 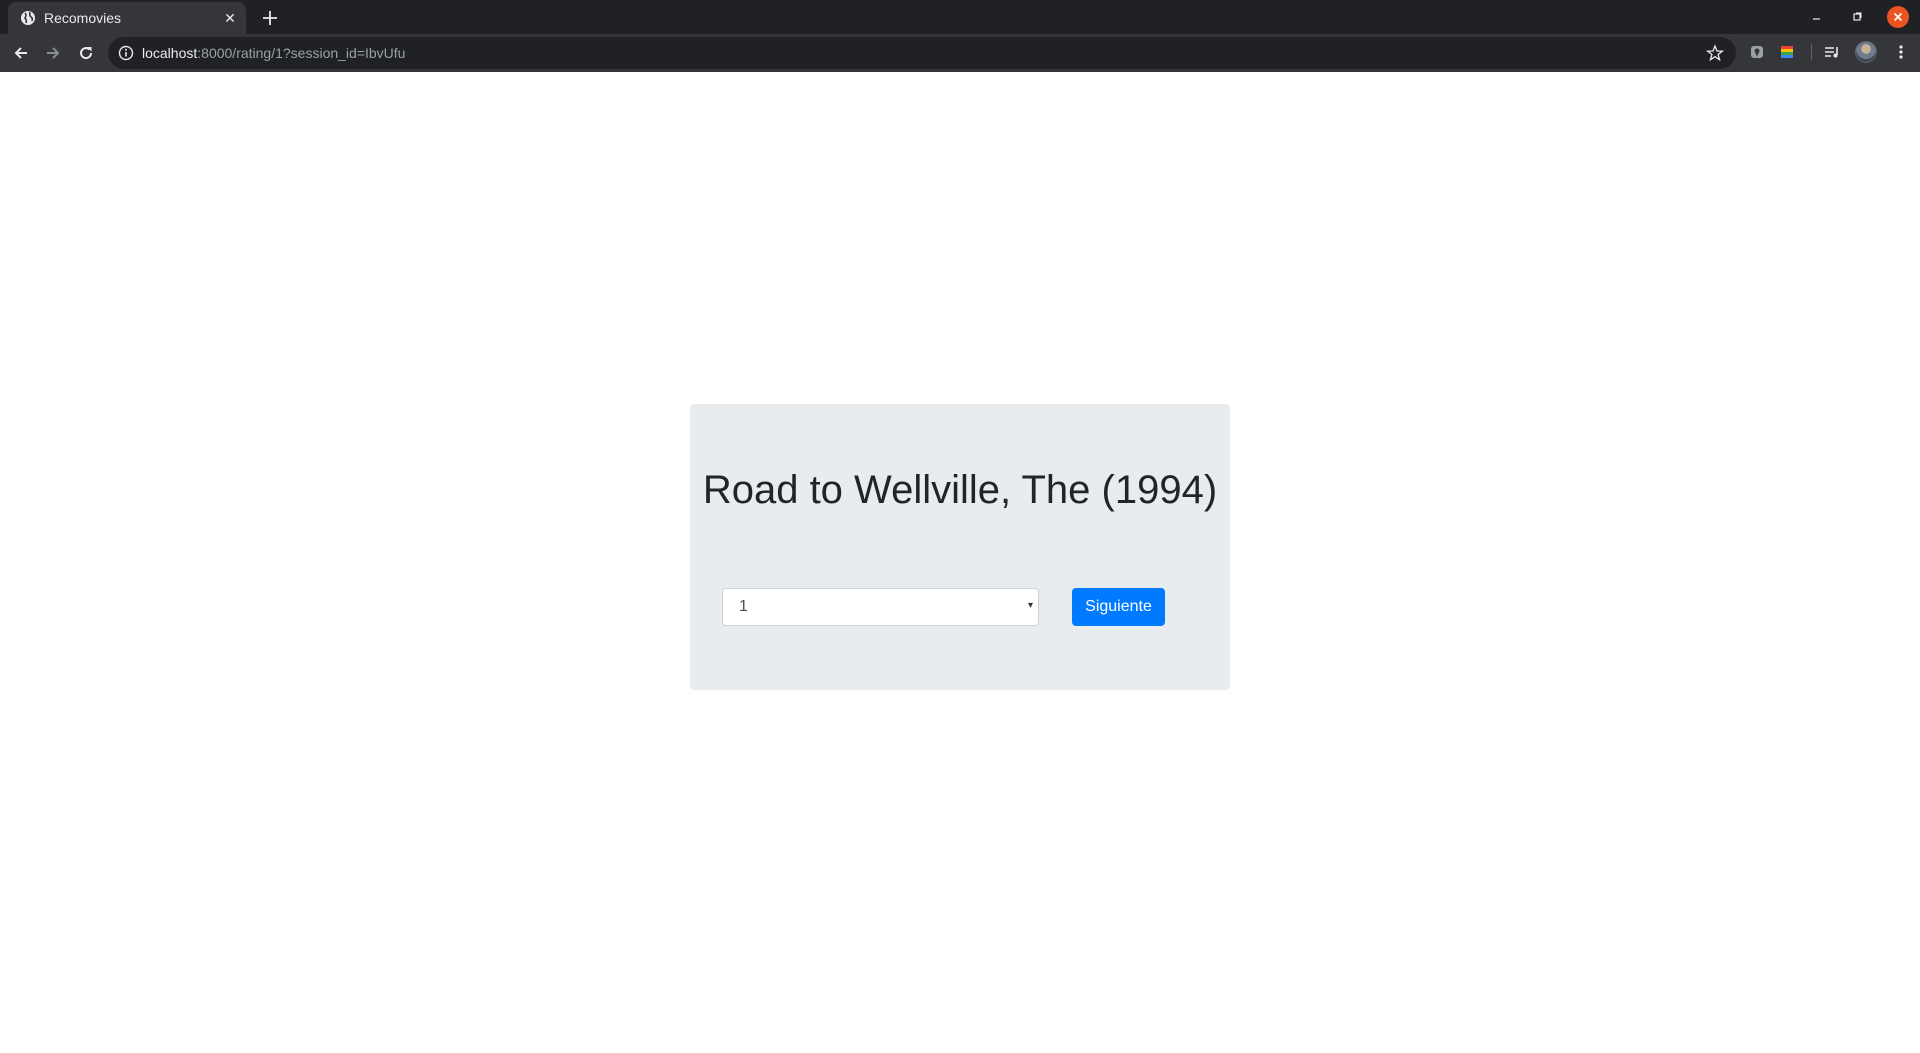 What do you see at coordinates (1787, 52) in the screenshot?
I see `colorful-extension-icon` at bounding box center [1787, 52].